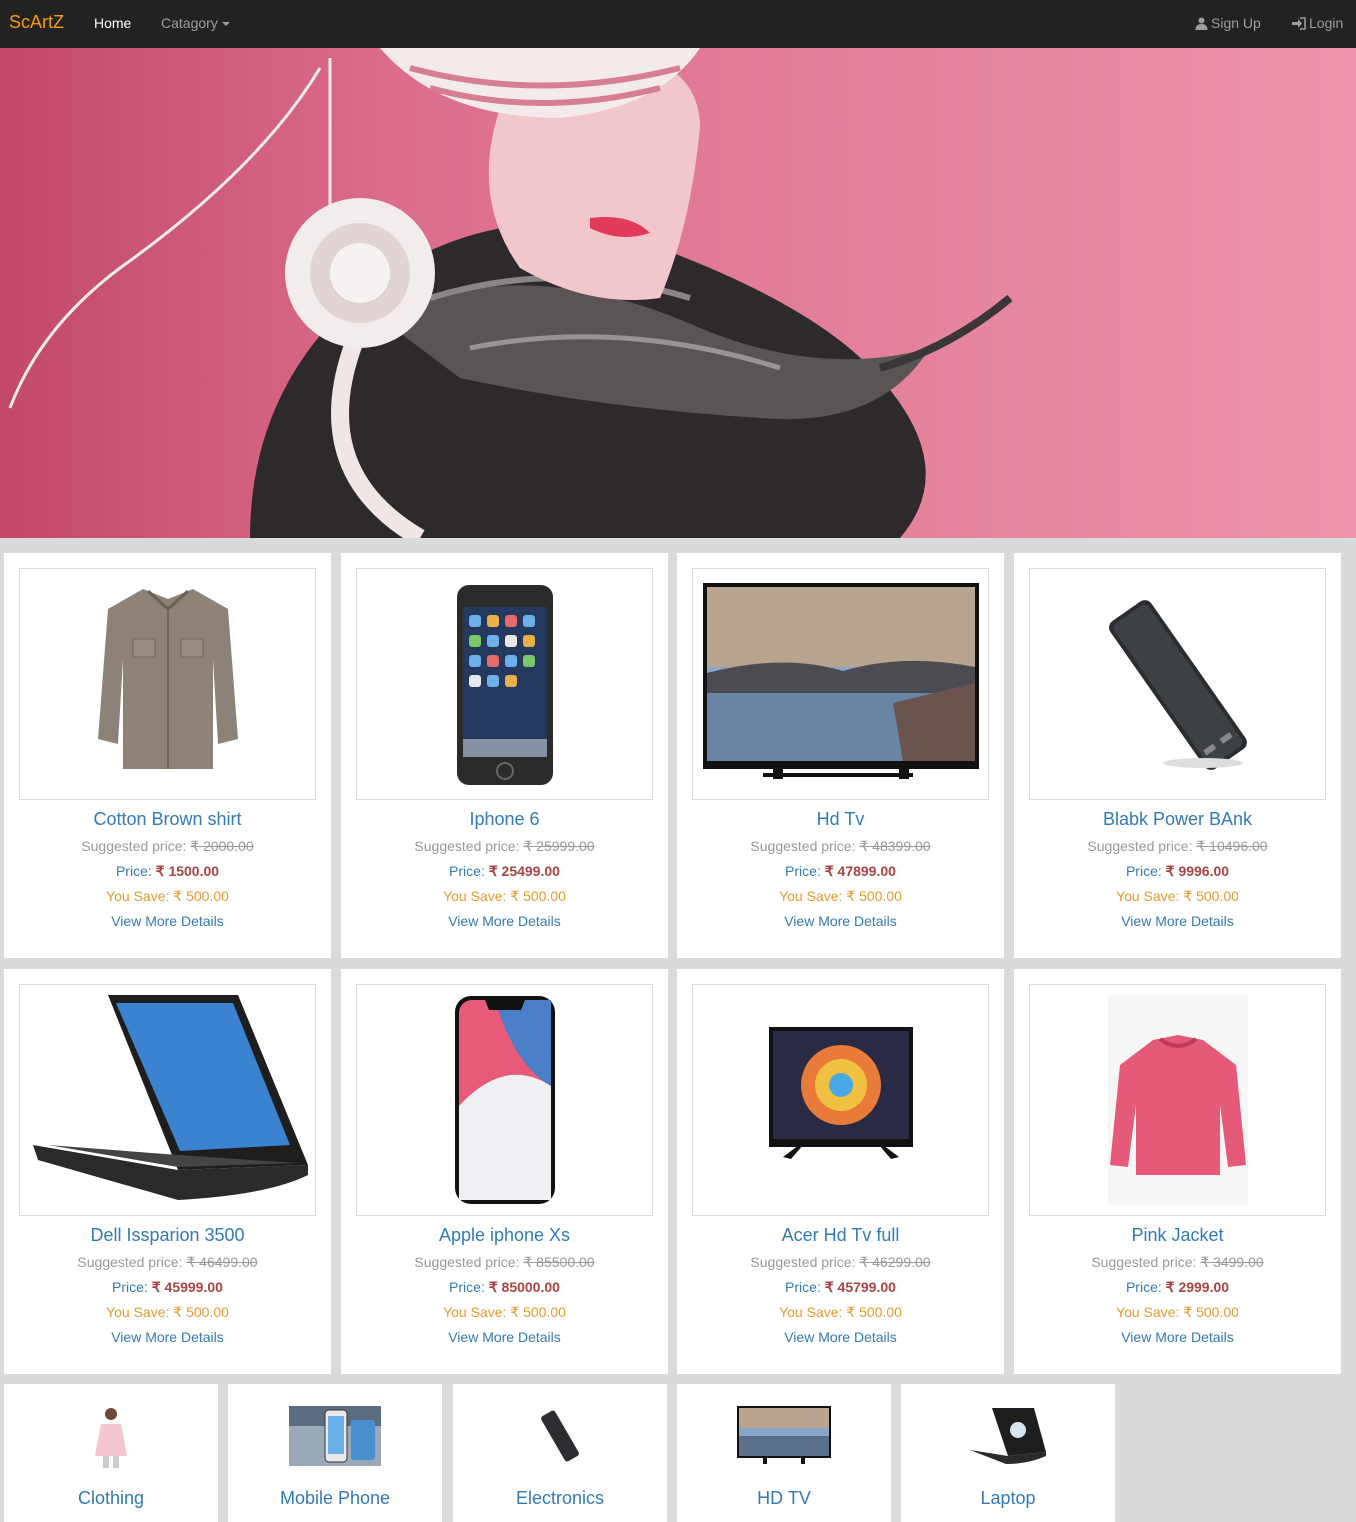 This screenshot has height=1522, width=1356. What do you see at coordinates (1177, 871) in the screenshot?
I see `price: Price: ₹ 9996.00` at bounding box center [1177, 871].